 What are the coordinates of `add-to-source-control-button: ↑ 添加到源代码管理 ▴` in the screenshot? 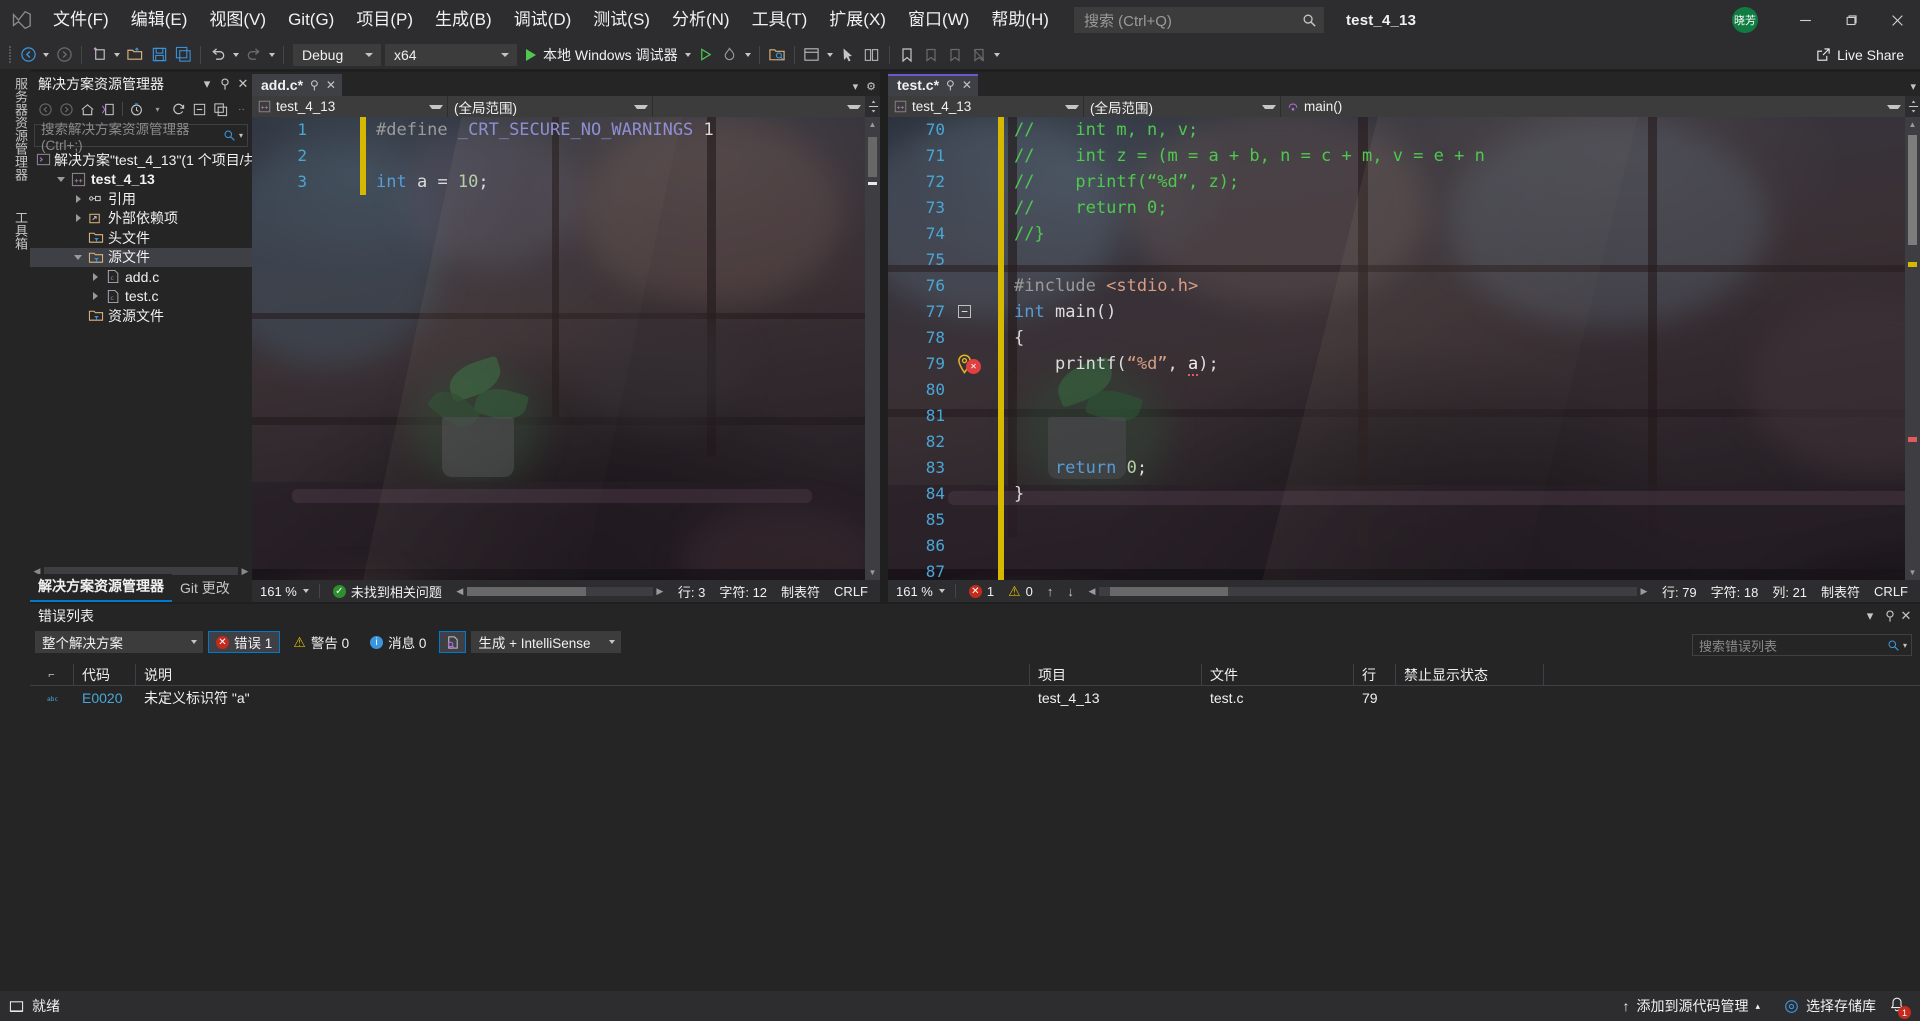 It's located at (1691, 1006).